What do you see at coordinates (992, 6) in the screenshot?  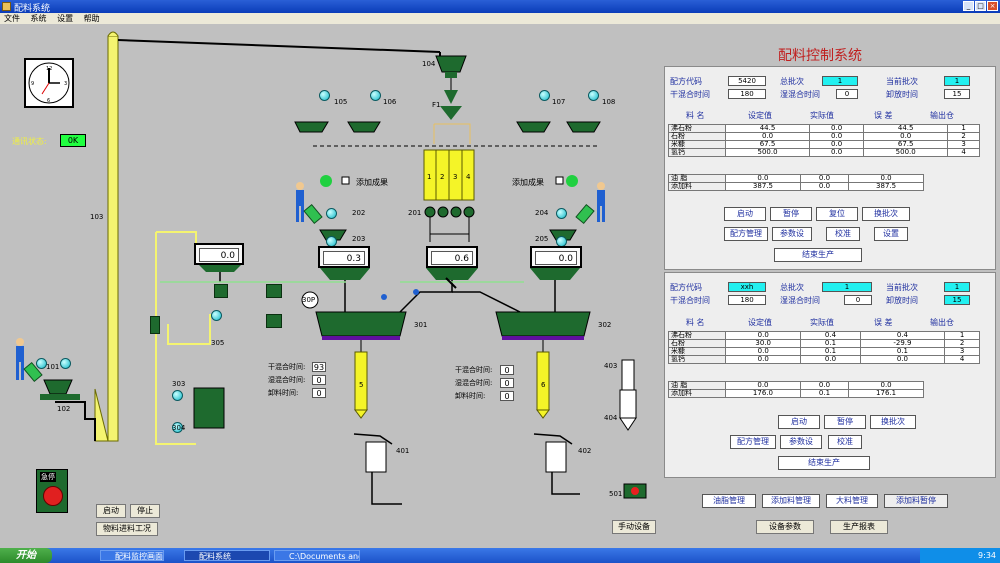 I see `close-button: ×` at bounding box center [992, 6].